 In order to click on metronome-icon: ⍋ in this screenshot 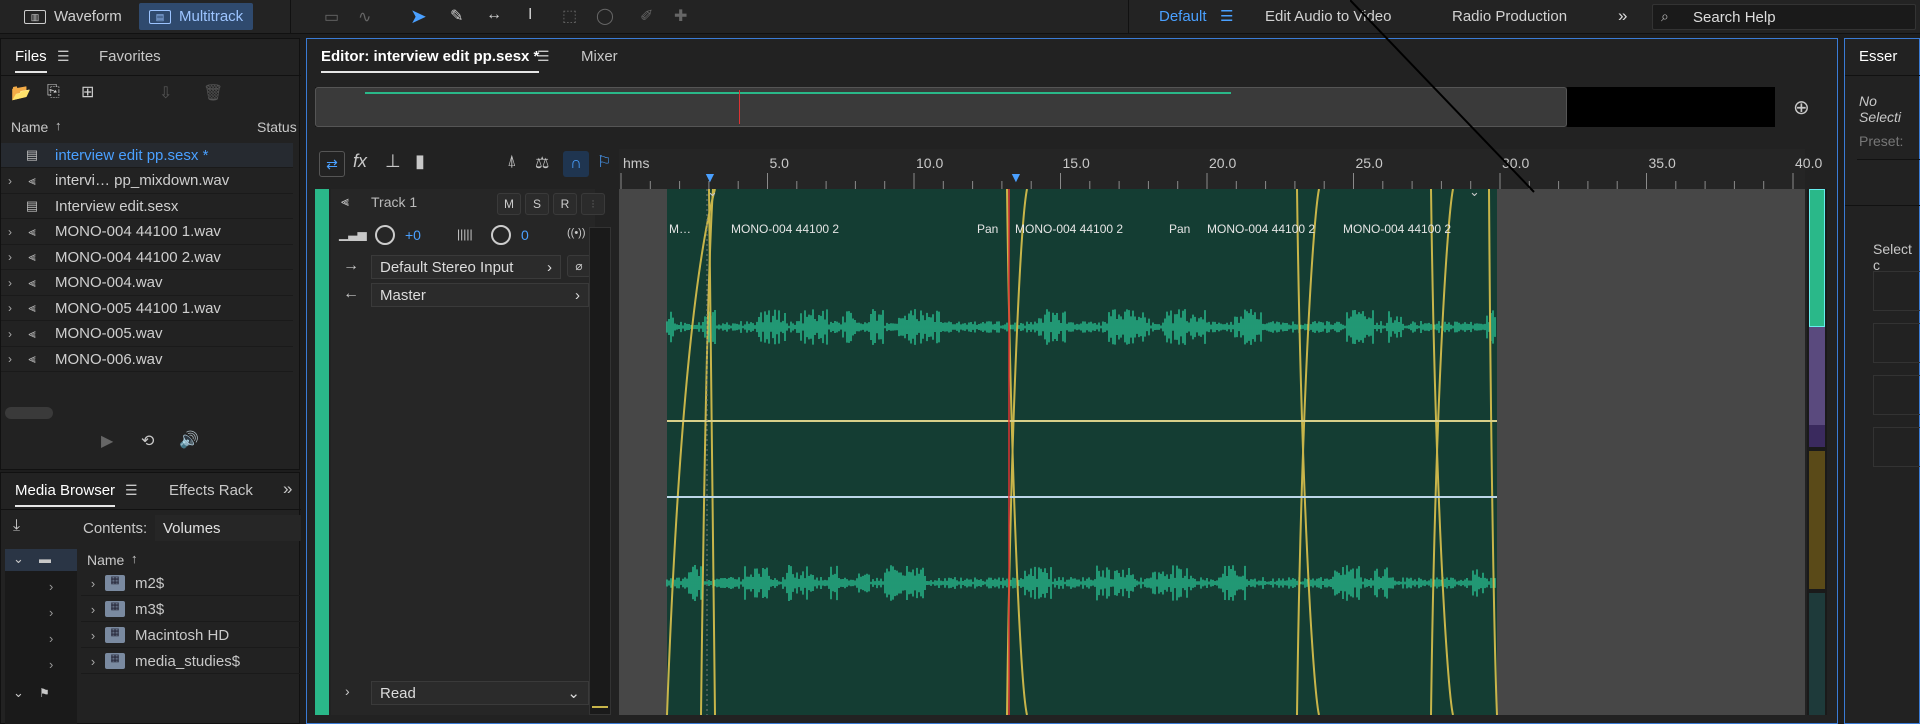, I will do `click(512, 162)`.